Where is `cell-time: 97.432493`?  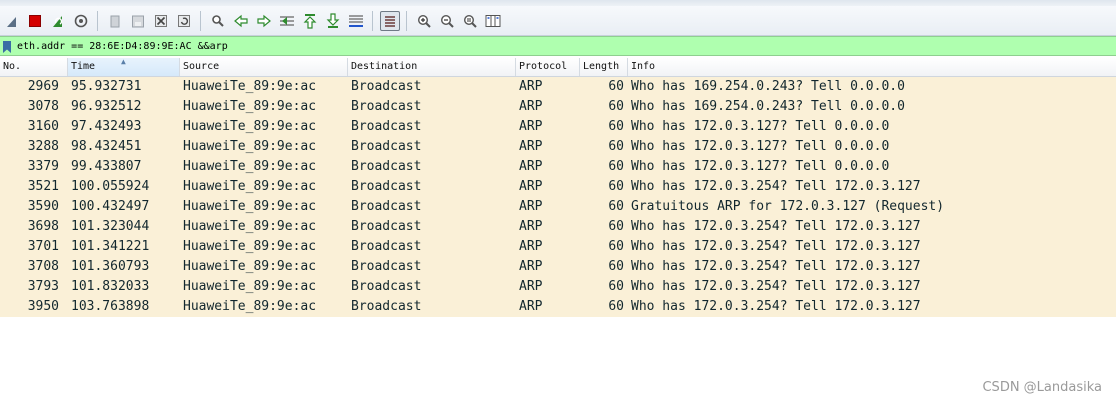 cell-time: 97.432493 is located at coordinates (106, 126).